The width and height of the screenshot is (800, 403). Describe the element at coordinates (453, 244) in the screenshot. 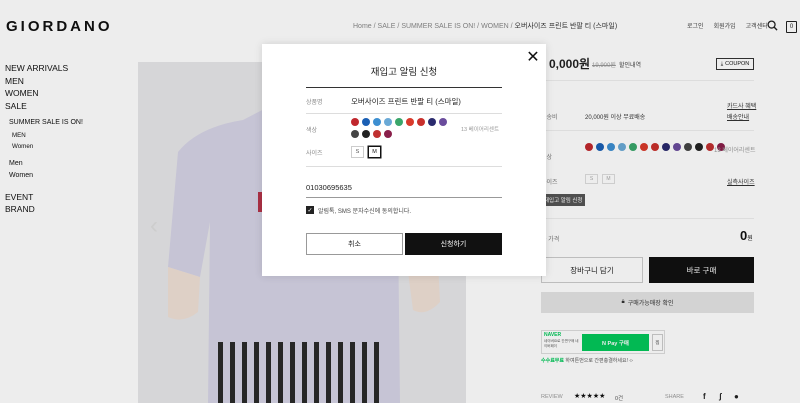

I see `submit-button: 신청하기` at that location.